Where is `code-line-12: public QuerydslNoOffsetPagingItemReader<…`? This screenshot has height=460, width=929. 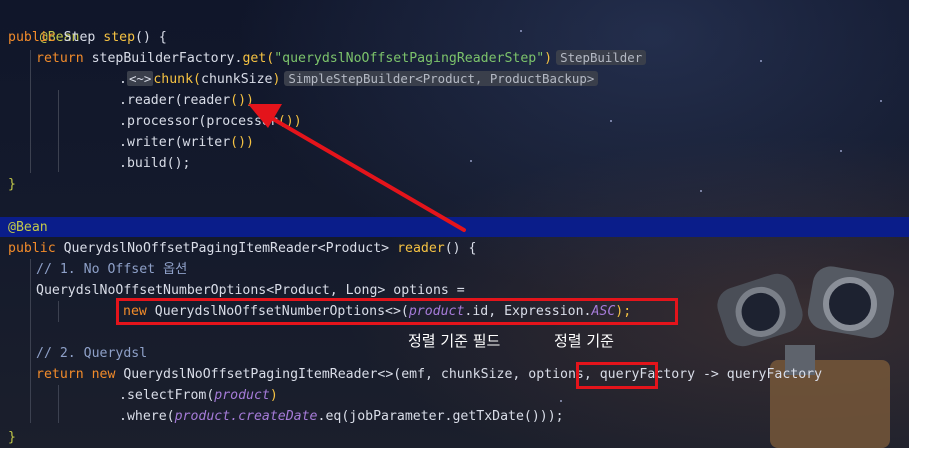
code-line-12: public QuerydslNoOffsetPagingItemReader<… is located at coordinates (242, 248).